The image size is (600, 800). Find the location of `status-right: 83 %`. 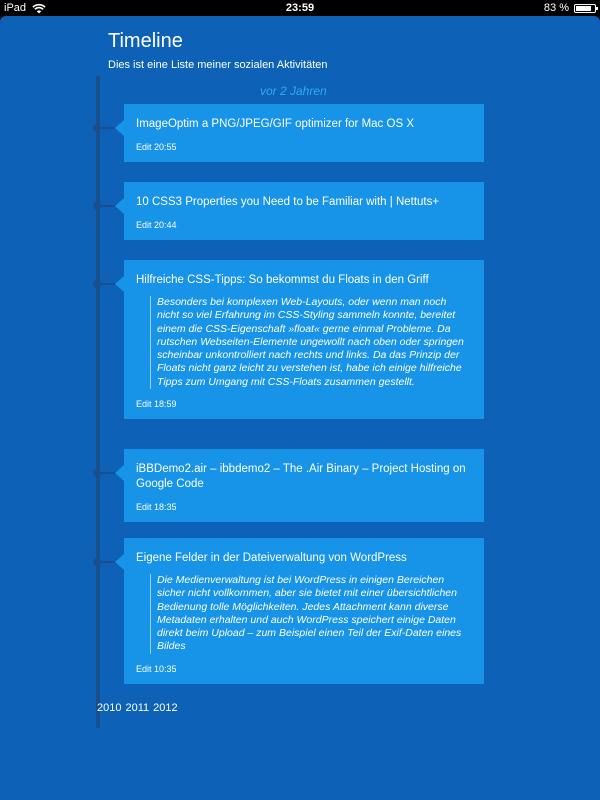

status-right: 83 % is located at coordinates (570, 8).